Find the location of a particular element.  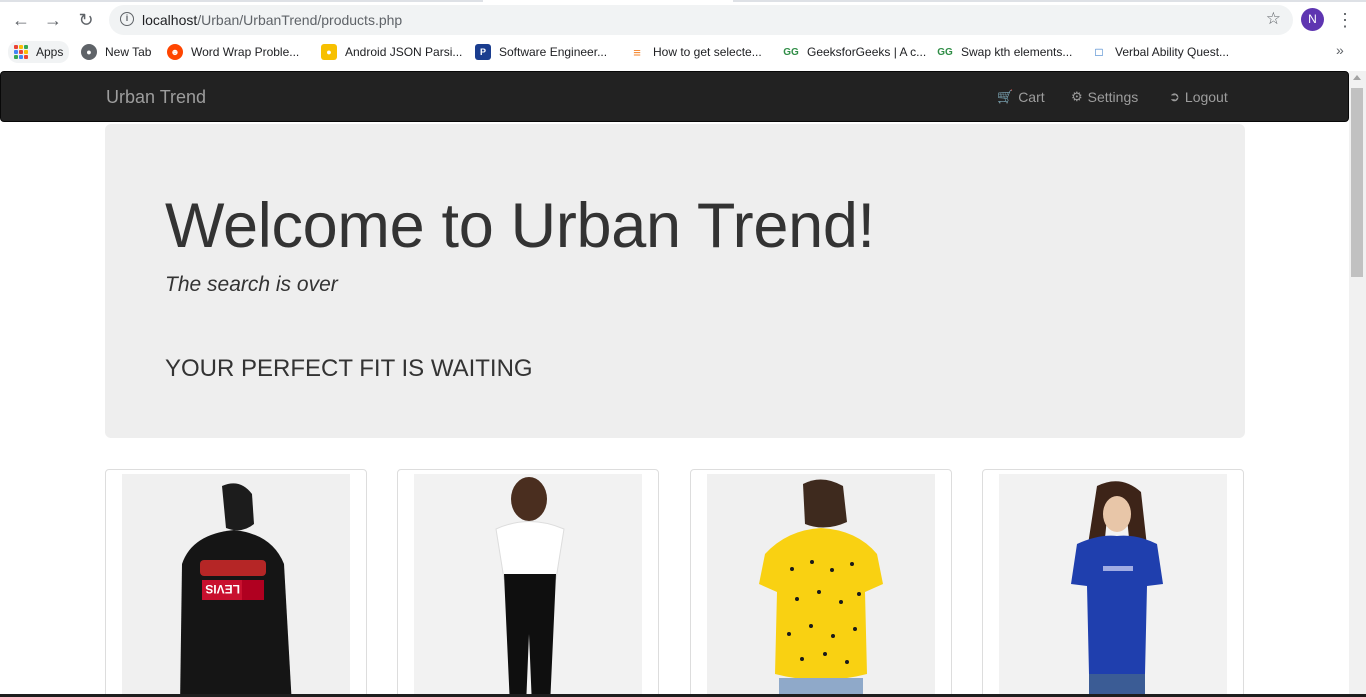

back-icon: ← is located at coordinates (21, 20).